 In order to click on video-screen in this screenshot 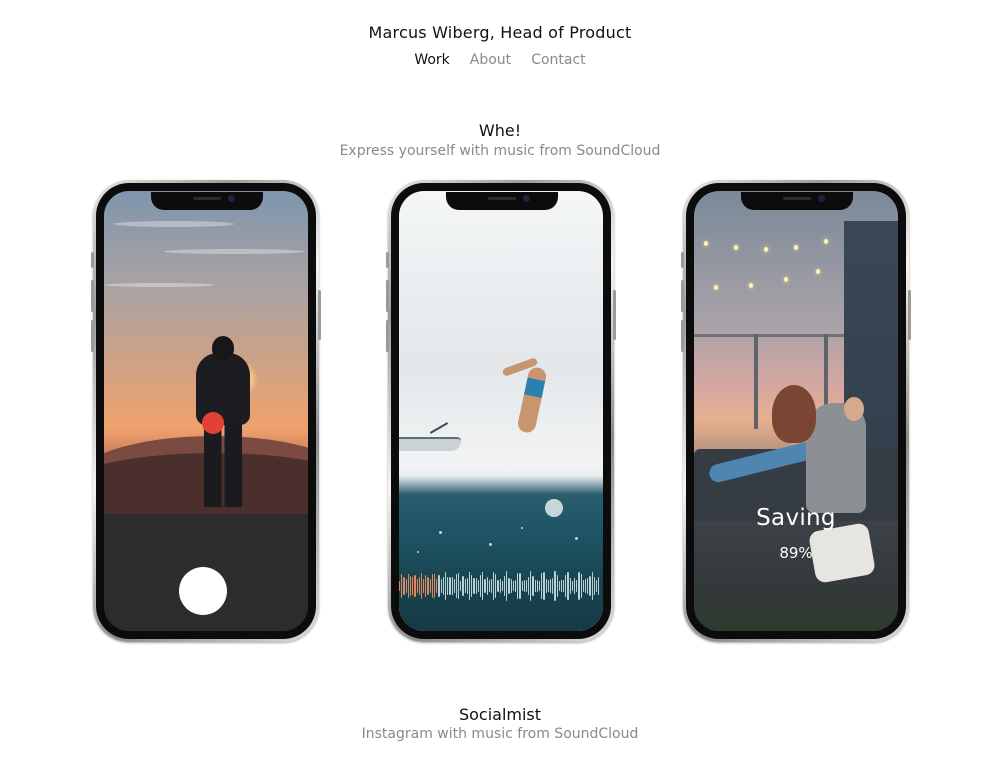, I will do `click(501, 411)`.